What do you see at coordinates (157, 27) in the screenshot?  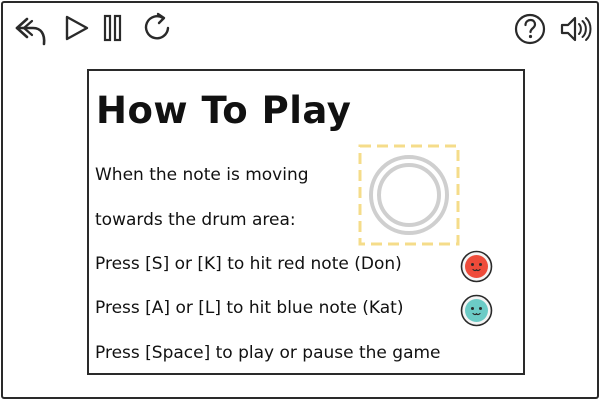 I see `restart-icon` at bounding box center [157, 27].